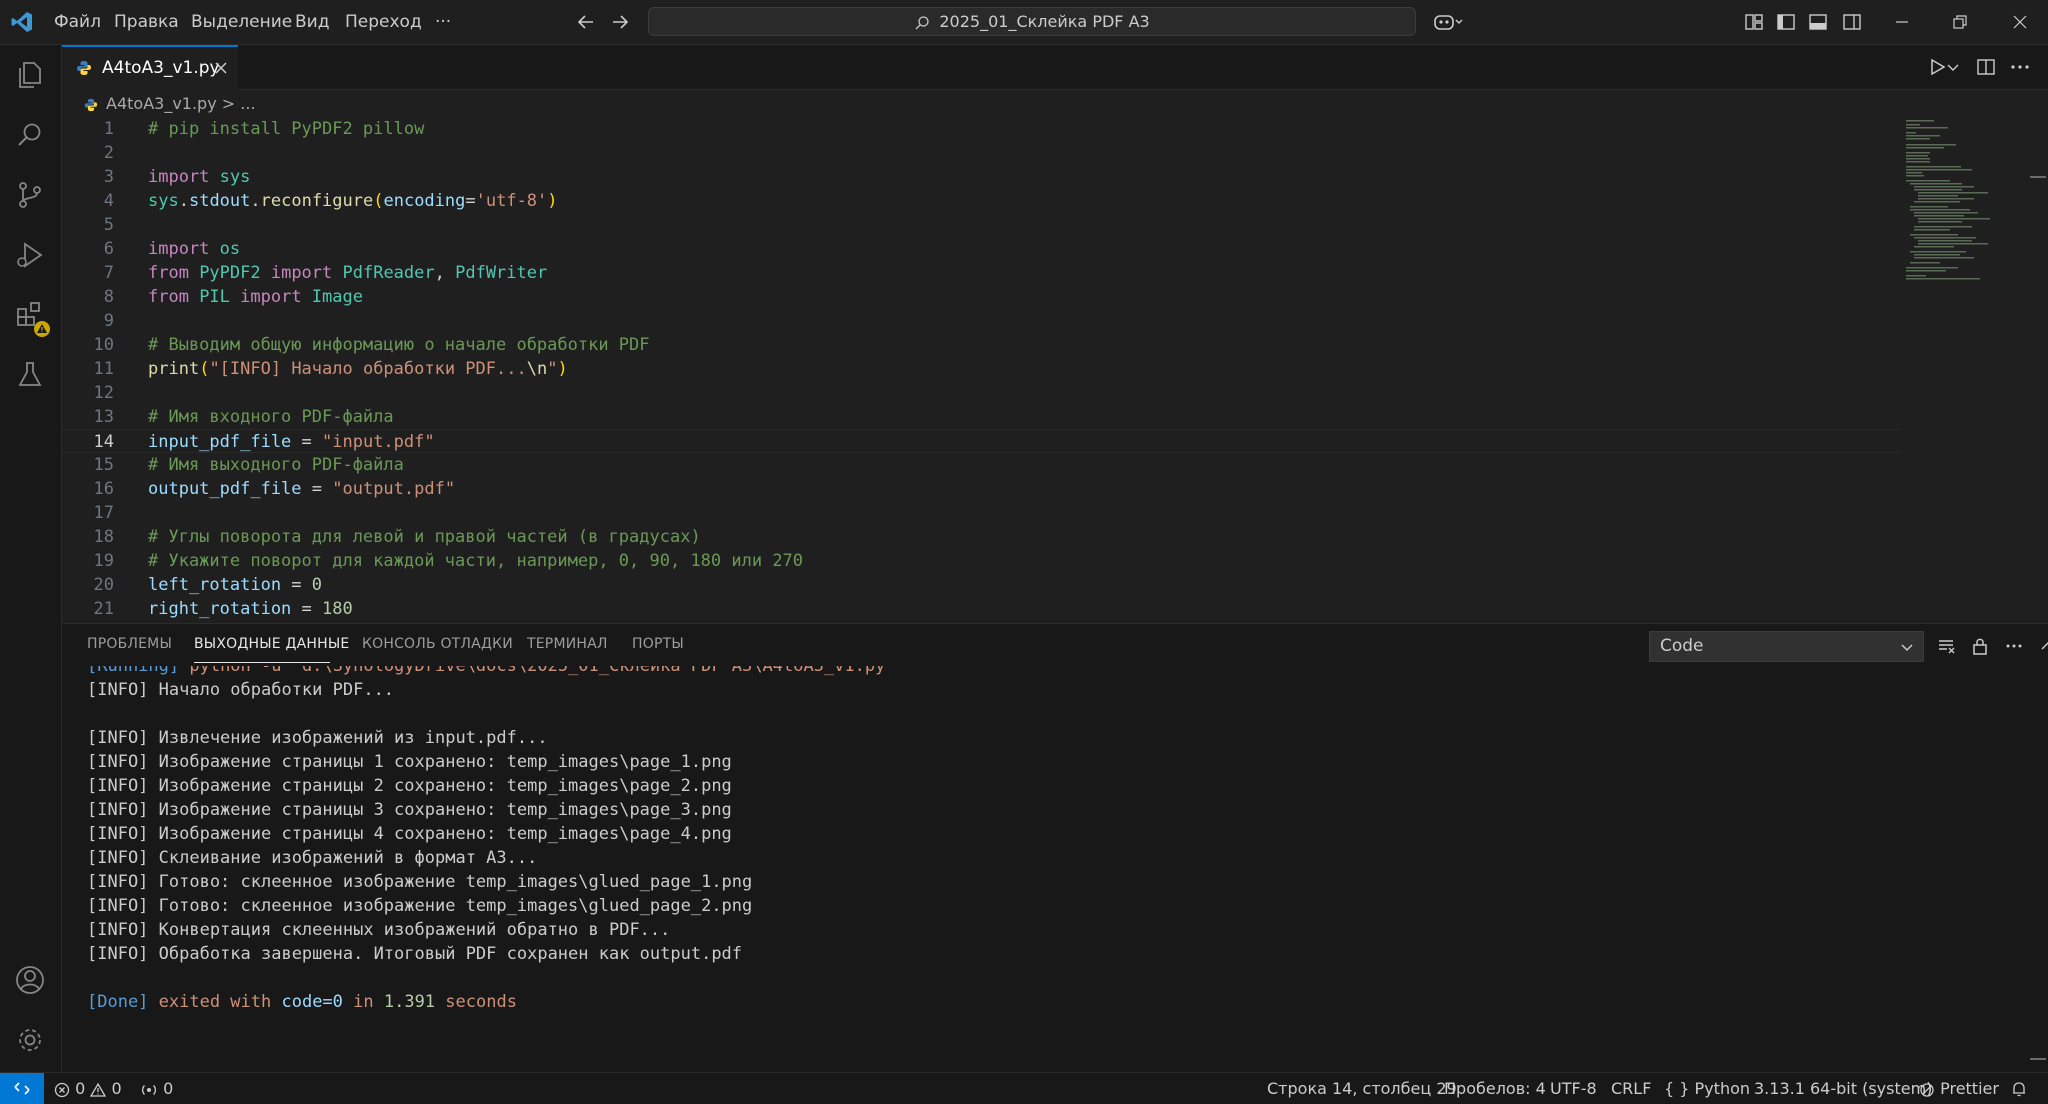 The height and width of the screenshot is (1104, 2048). Describe the element at coordinates (337, 609) in the screenshot. I see `code-token: 180` at that location.